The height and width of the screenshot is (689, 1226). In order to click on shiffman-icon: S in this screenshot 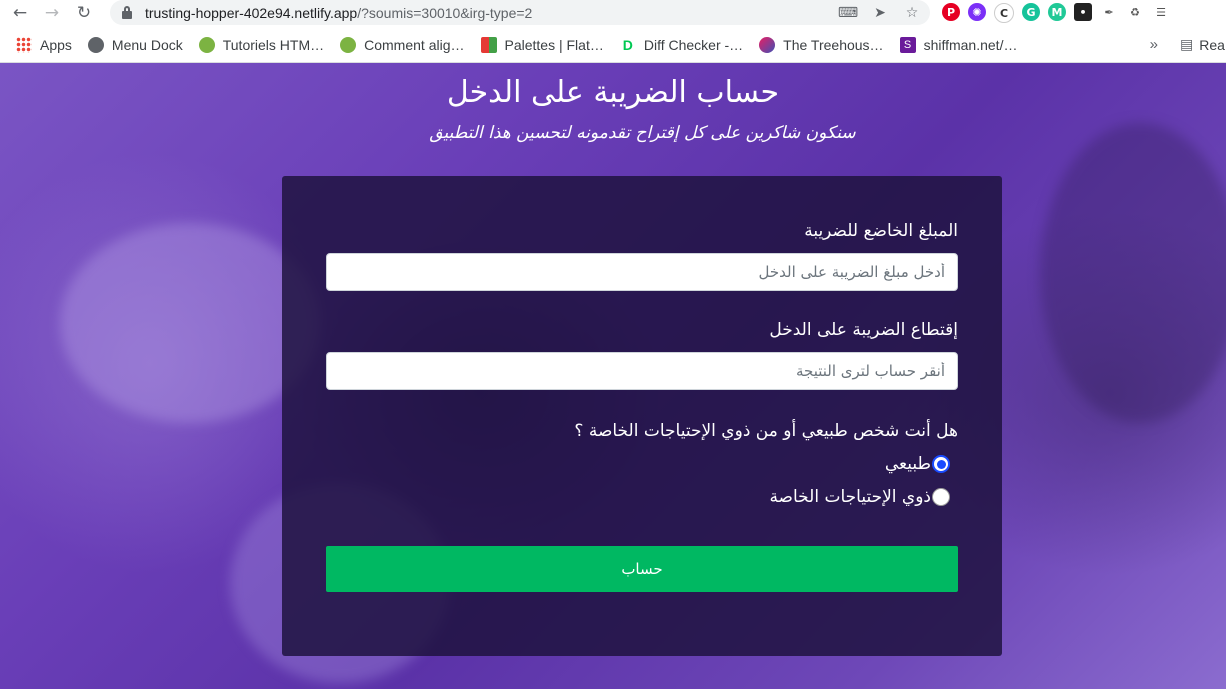, I will do `click(907, 45)`.